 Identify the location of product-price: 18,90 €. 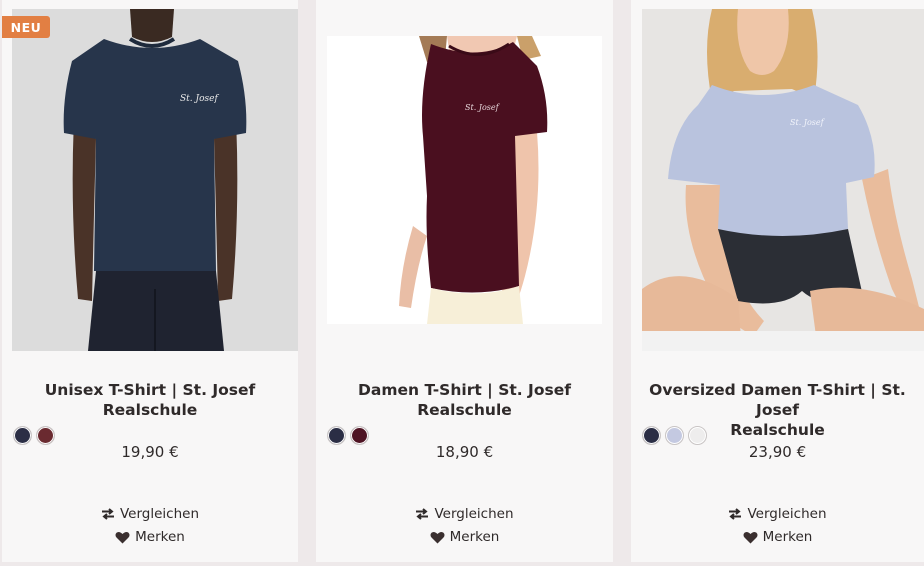
(464, 452).